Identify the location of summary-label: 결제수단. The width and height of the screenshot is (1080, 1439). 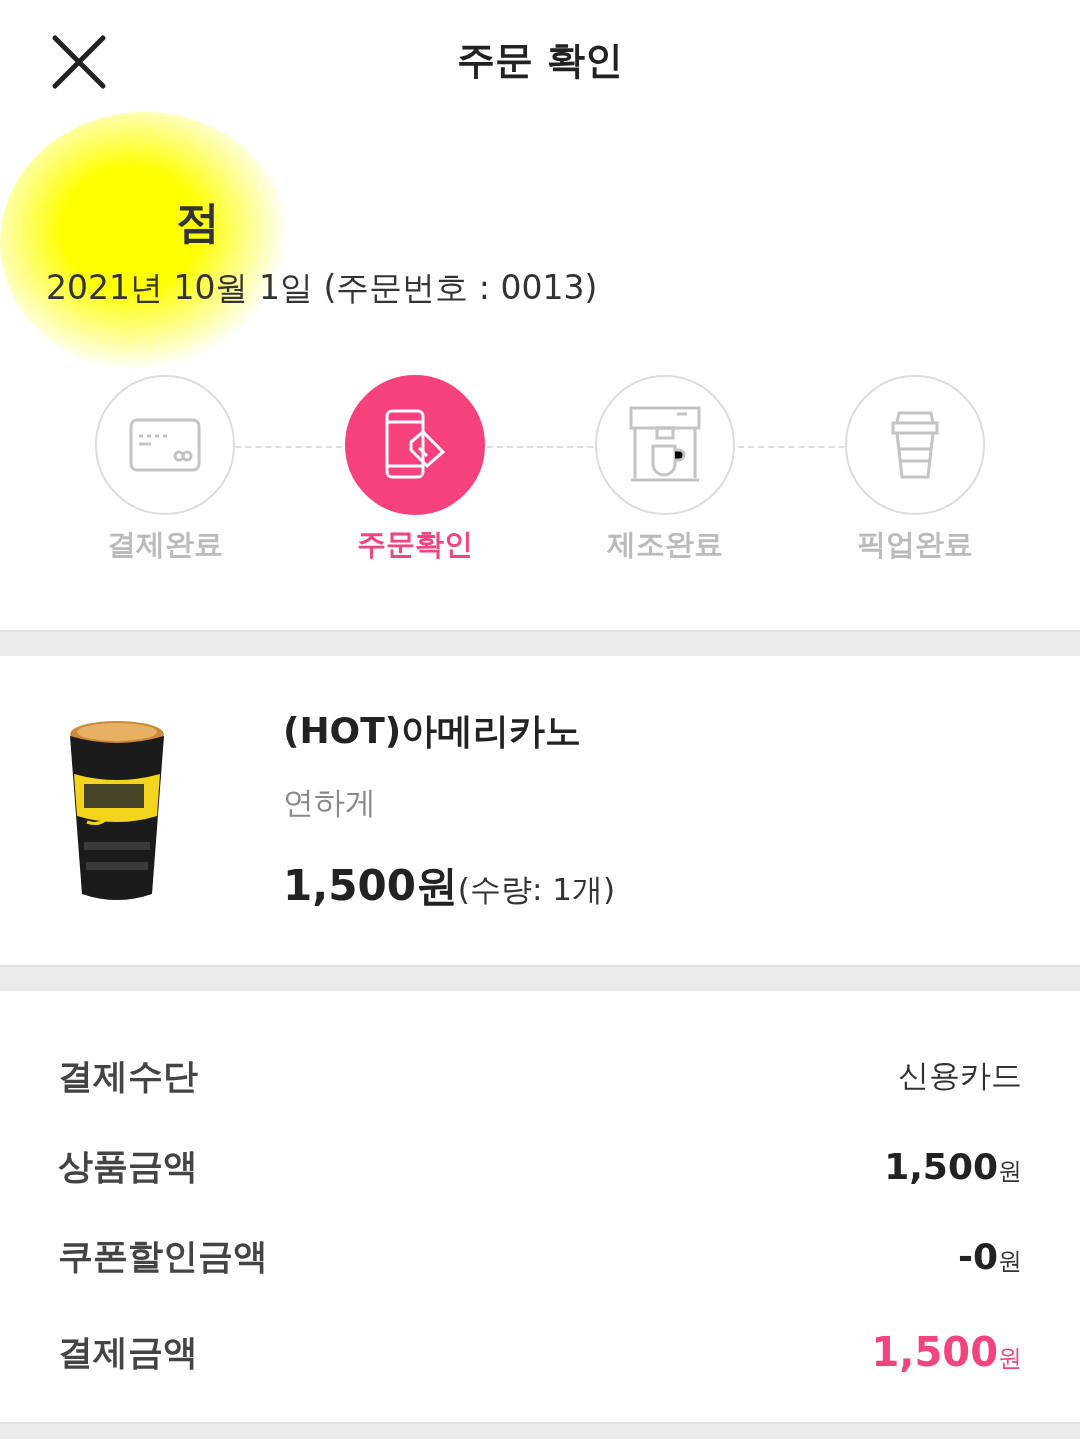
(128, 1076).